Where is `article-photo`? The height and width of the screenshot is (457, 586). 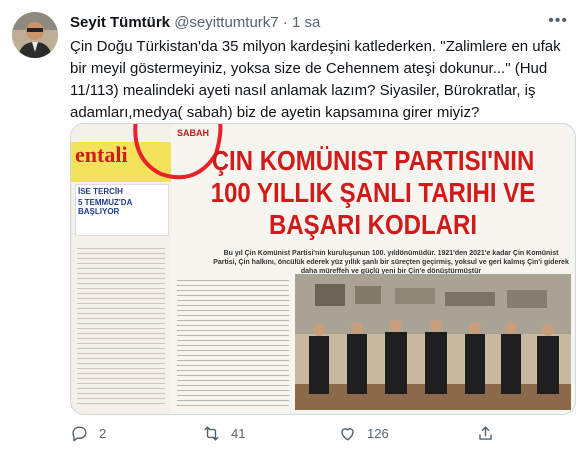 article-photo is located at coordinates (433, 342).